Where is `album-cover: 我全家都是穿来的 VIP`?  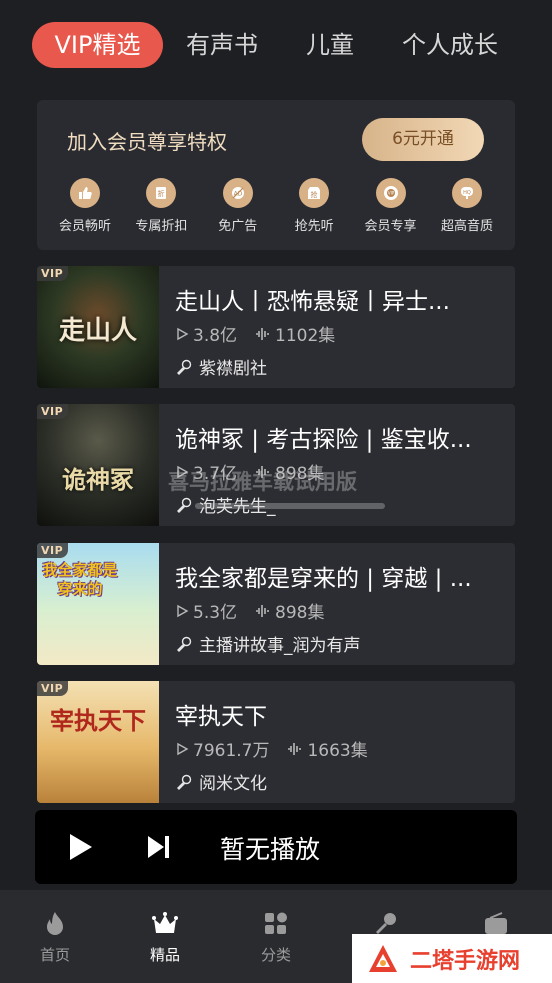
album-cover: 我全家都是穿来的 VIP is located at coordinates (98, 604).